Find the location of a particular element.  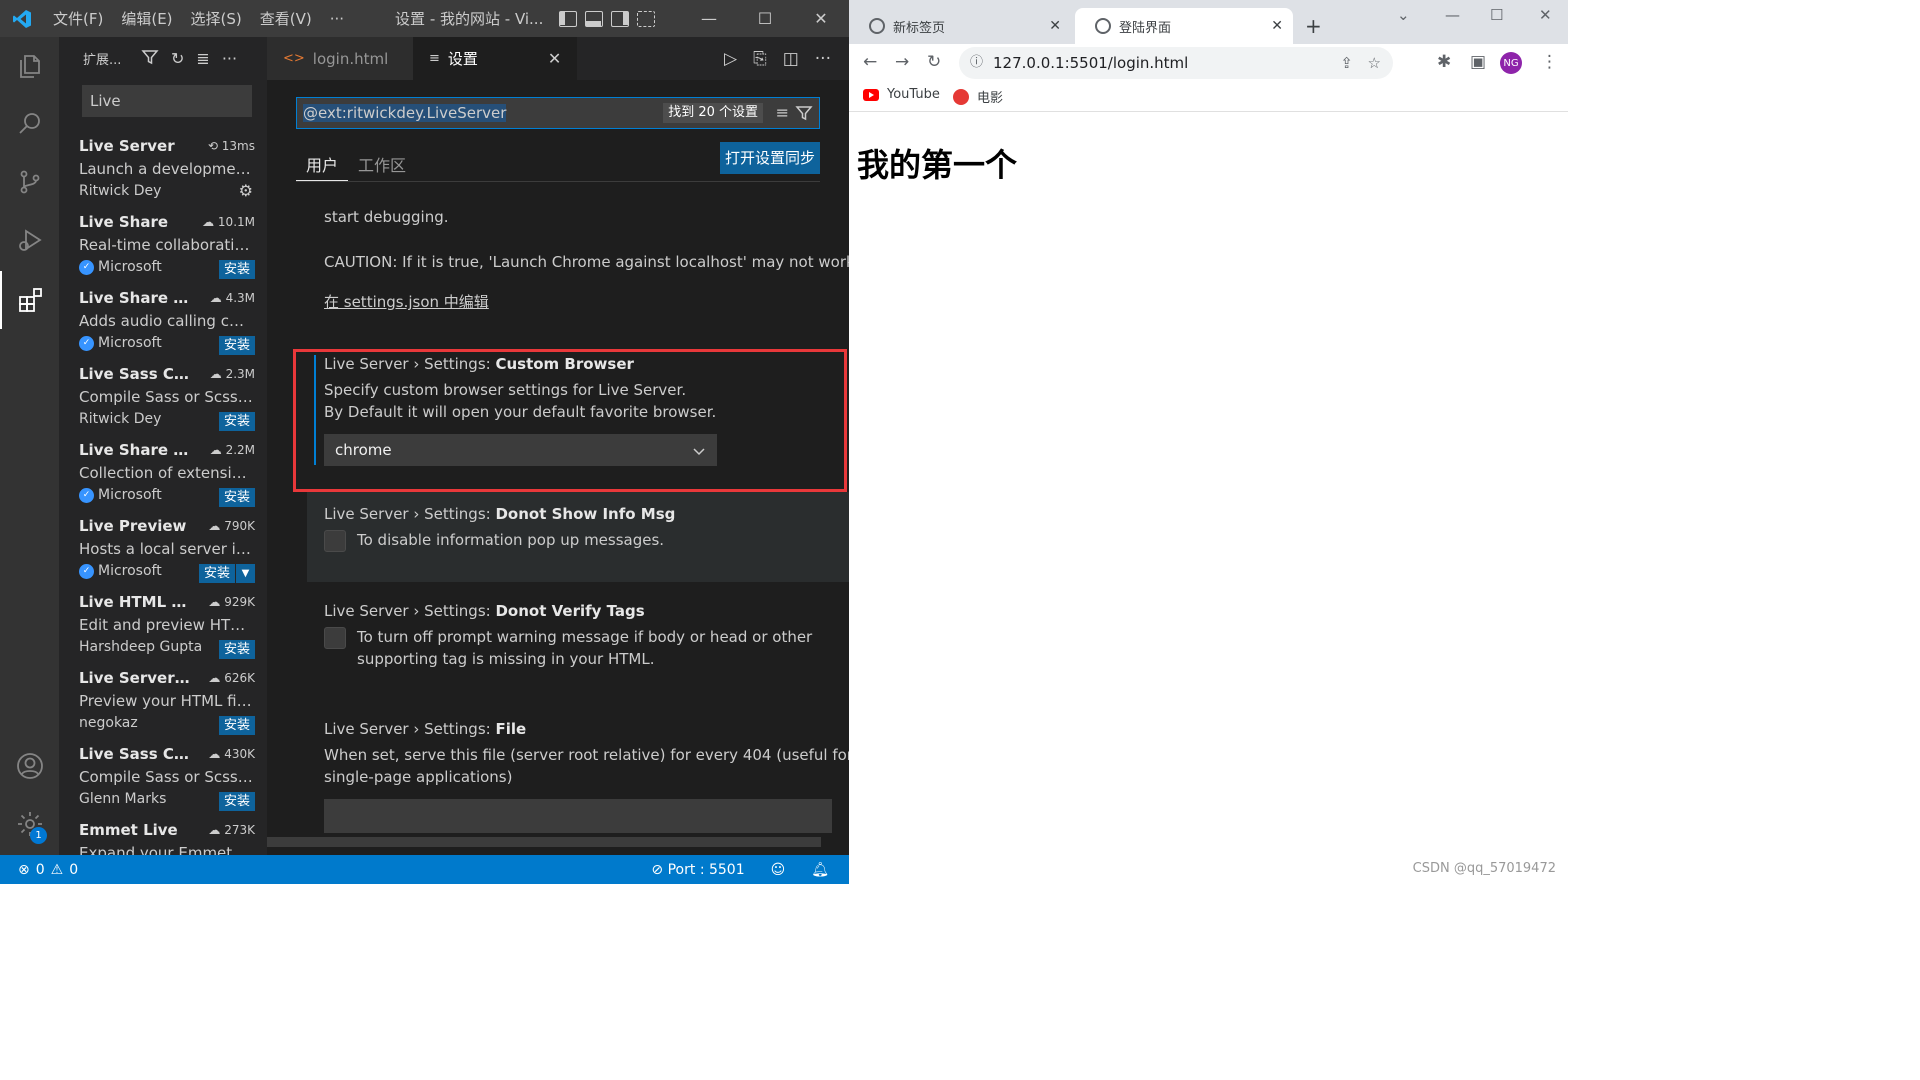

browser-tab-title: 新标签页 is located at coordinates (919, 28).